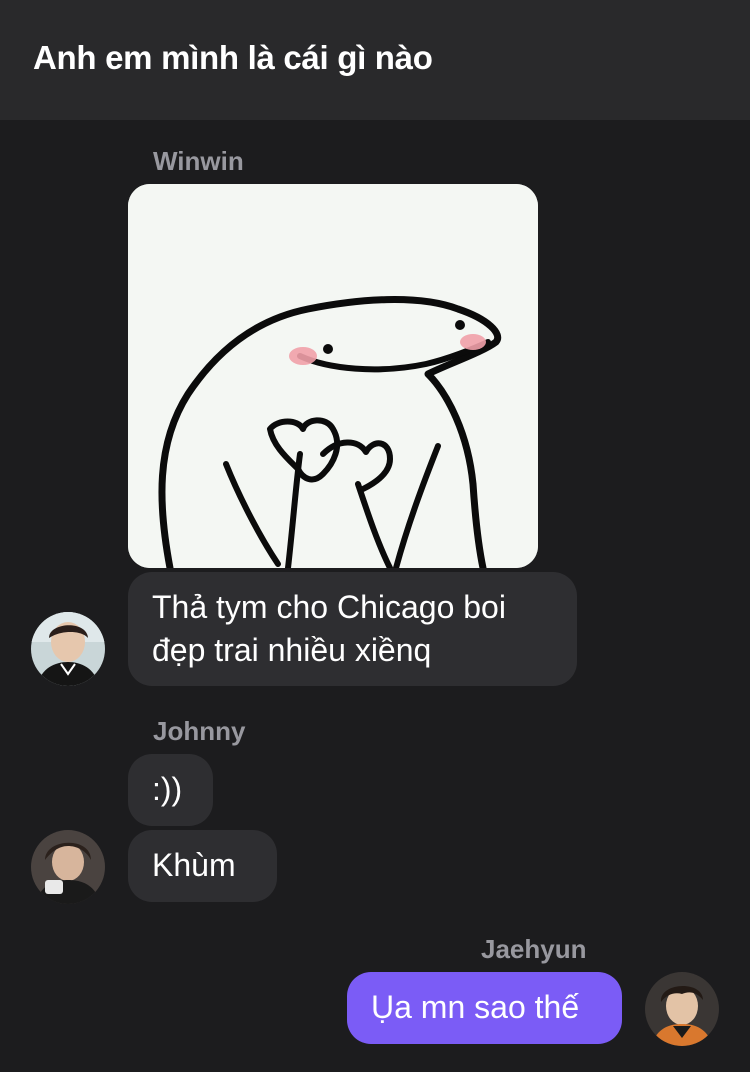 This screenshot has height=1072, width=750. I want to click on avatar-johnny, so click(68, 867).